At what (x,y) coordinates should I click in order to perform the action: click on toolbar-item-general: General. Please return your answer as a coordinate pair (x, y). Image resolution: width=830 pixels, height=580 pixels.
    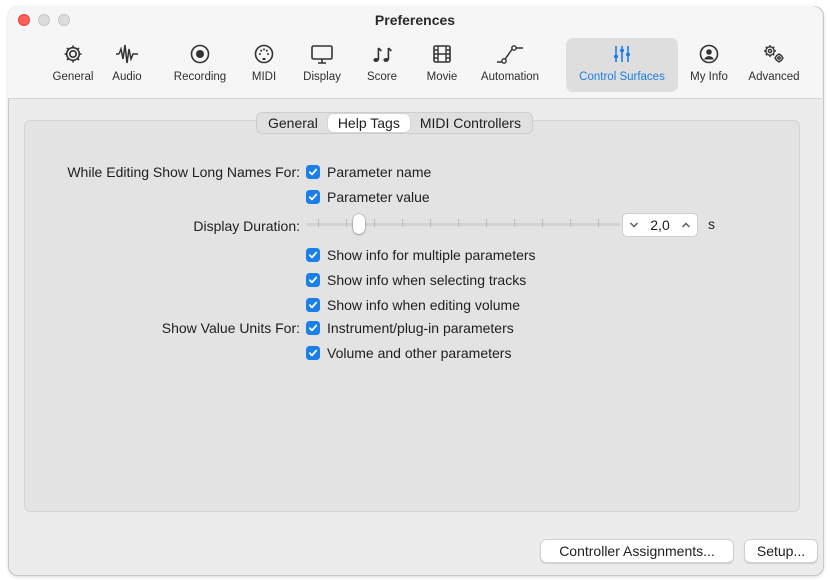
    Looking at the image, I should click on (73, 65).